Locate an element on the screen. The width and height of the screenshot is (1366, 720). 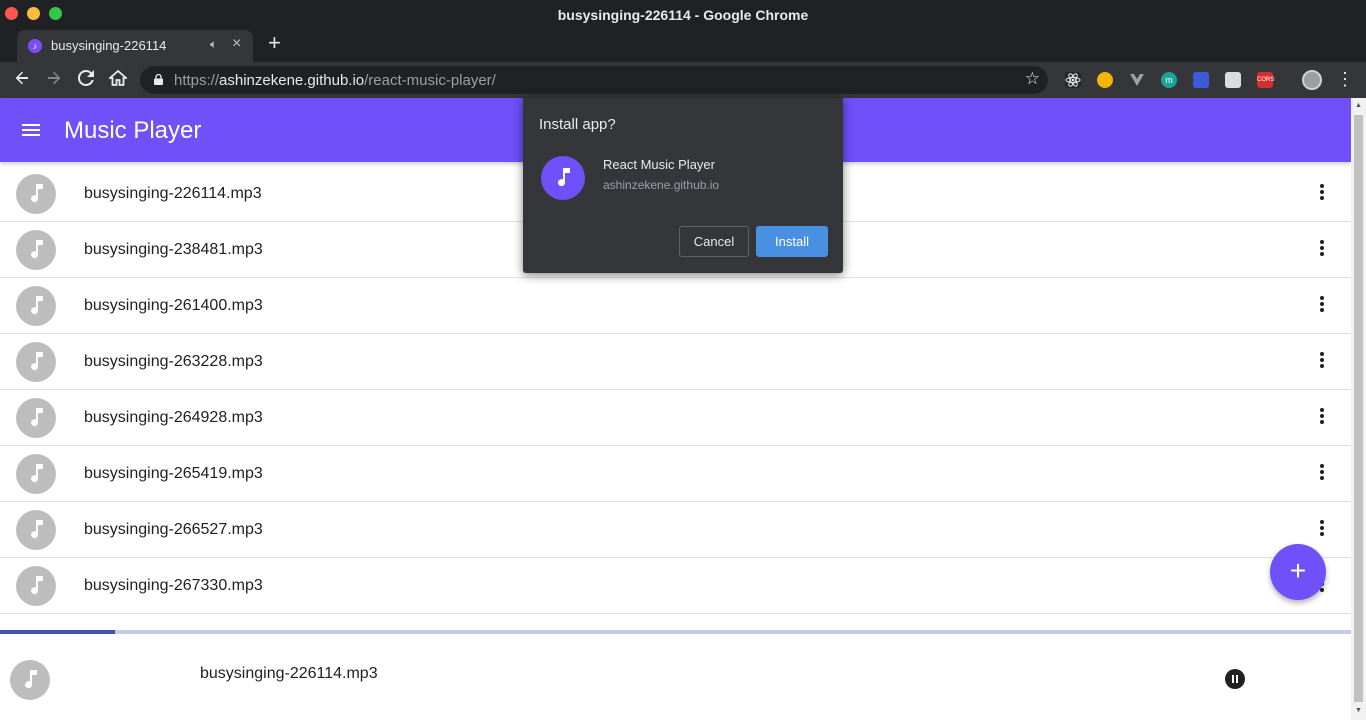
grey-extension-icon is located at coordinates (1233, 80).